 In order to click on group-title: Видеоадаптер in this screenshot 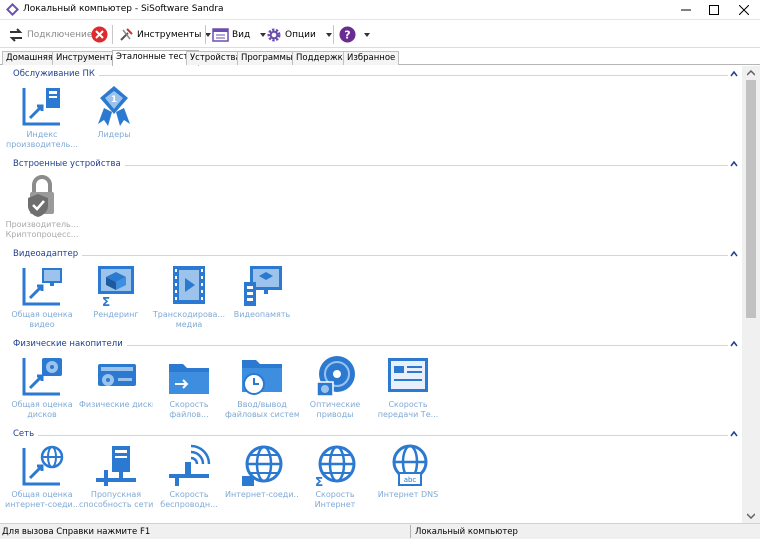, I will do `click(48, 254)`.